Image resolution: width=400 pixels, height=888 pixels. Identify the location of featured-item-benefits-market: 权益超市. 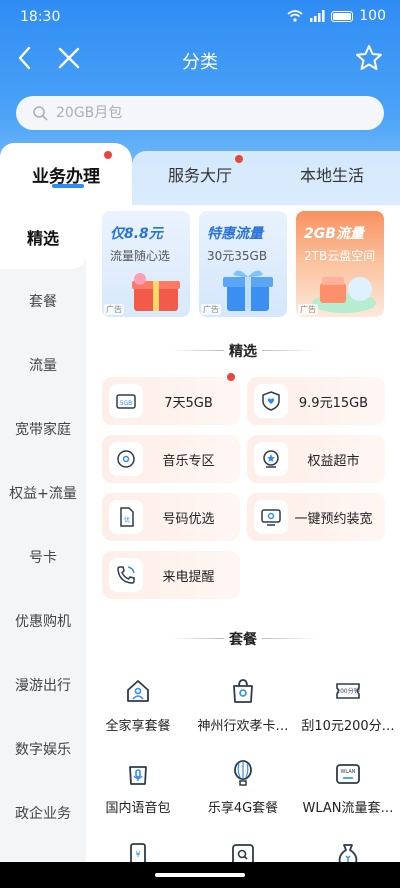
(316, 459).